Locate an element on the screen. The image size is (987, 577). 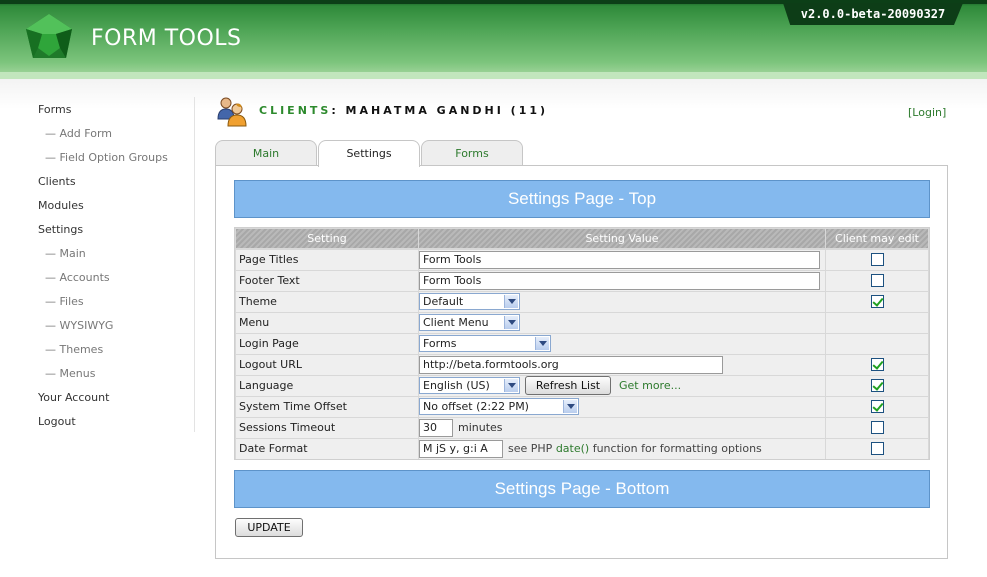
php-date-link: date() is located at coordinates (572, 448).